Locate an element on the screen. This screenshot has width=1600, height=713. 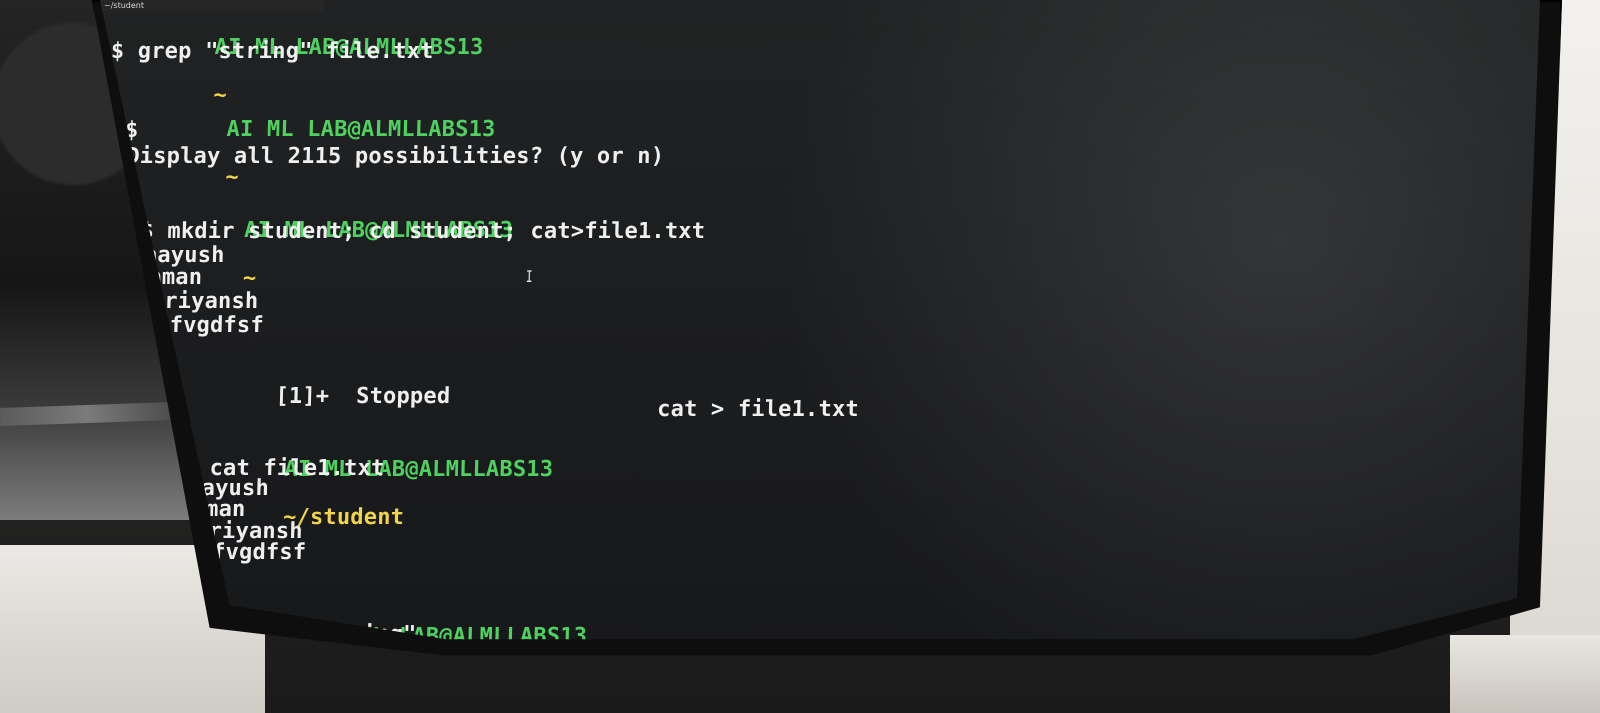
search-icon is located at coordinates (747, 666).